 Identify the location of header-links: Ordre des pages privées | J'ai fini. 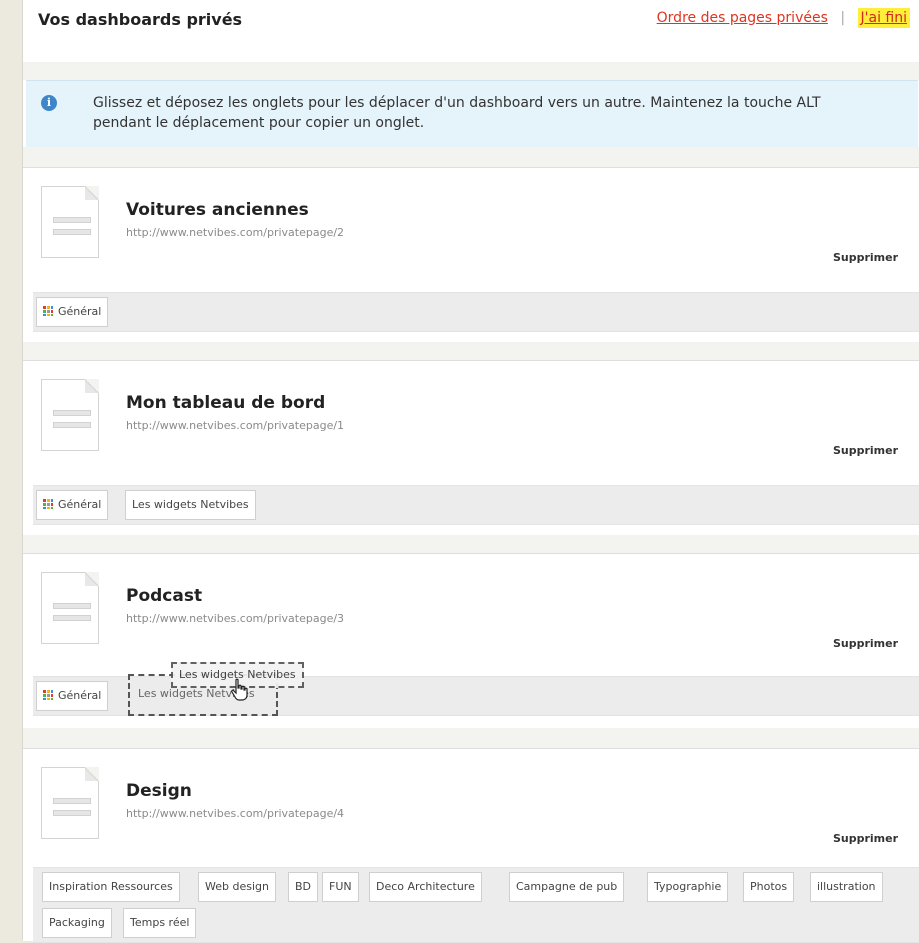
(783, 18).